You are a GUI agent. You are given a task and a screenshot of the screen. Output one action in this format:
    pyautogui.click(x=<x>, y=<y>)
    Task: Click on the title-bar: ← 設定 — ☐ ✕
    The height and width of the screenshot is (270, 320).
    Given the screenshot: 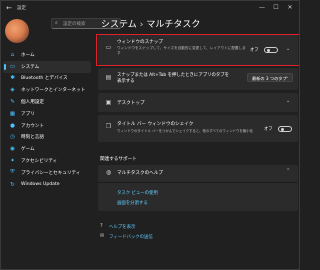 What is the action you would take?
    pyautogui.click(x=150, y=8)
    